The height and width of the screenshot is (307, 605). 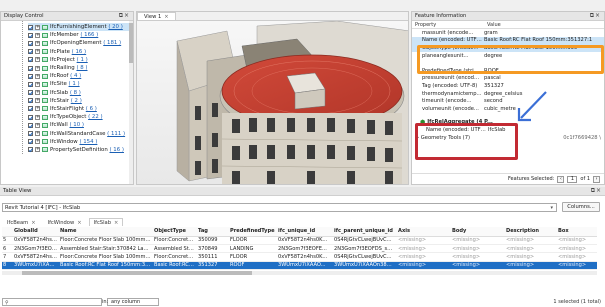 What do you see at coordinates (80, 150) in the screenshot?
I see `tree-item: + PropertySetDefinition ( 16 )` at bounding box center [80, 150].